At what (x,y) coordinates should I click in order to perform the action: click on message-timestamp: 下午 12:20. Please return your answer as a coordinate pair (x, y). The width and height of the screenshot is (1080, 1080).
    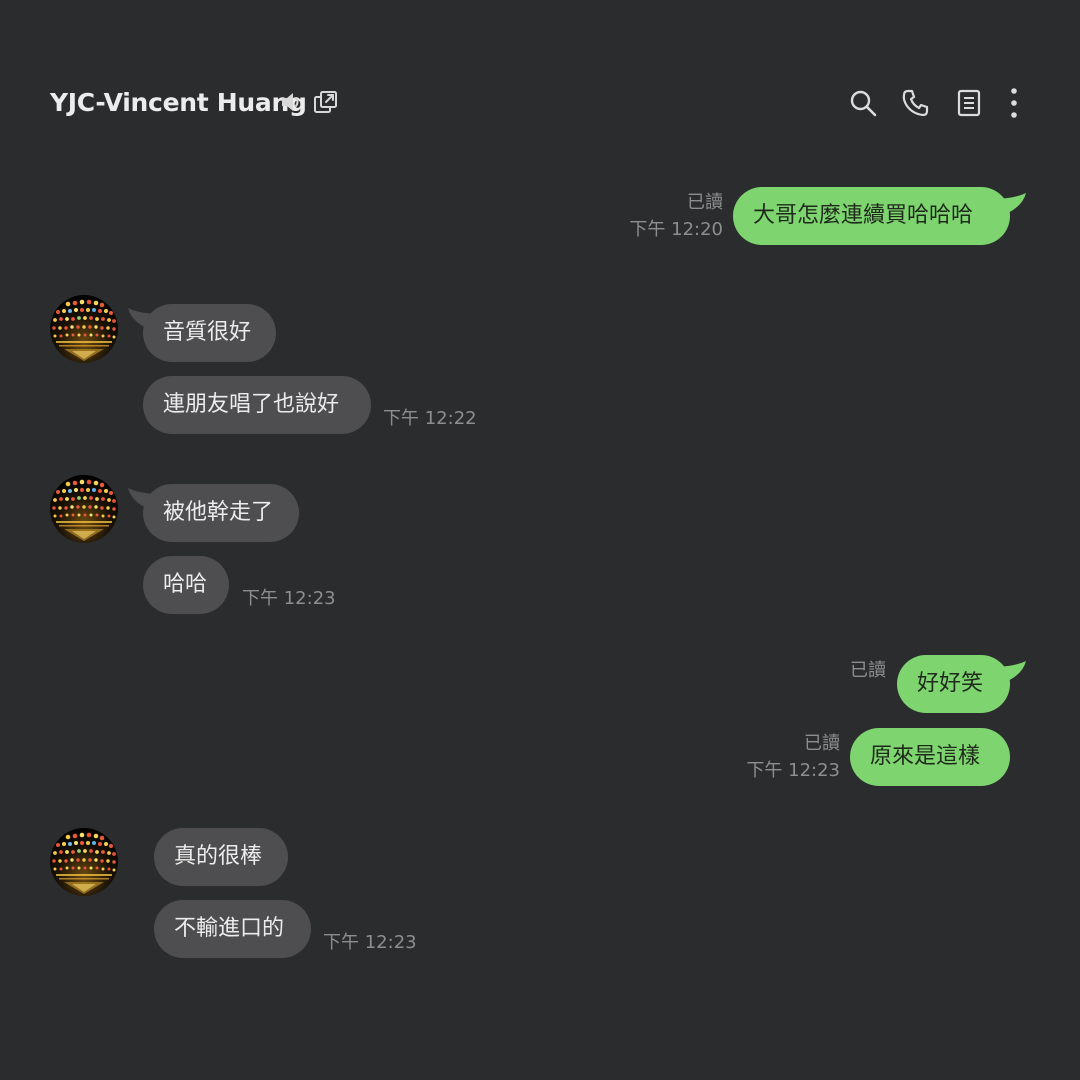
    Looking at the image, I should click on (676, 229).